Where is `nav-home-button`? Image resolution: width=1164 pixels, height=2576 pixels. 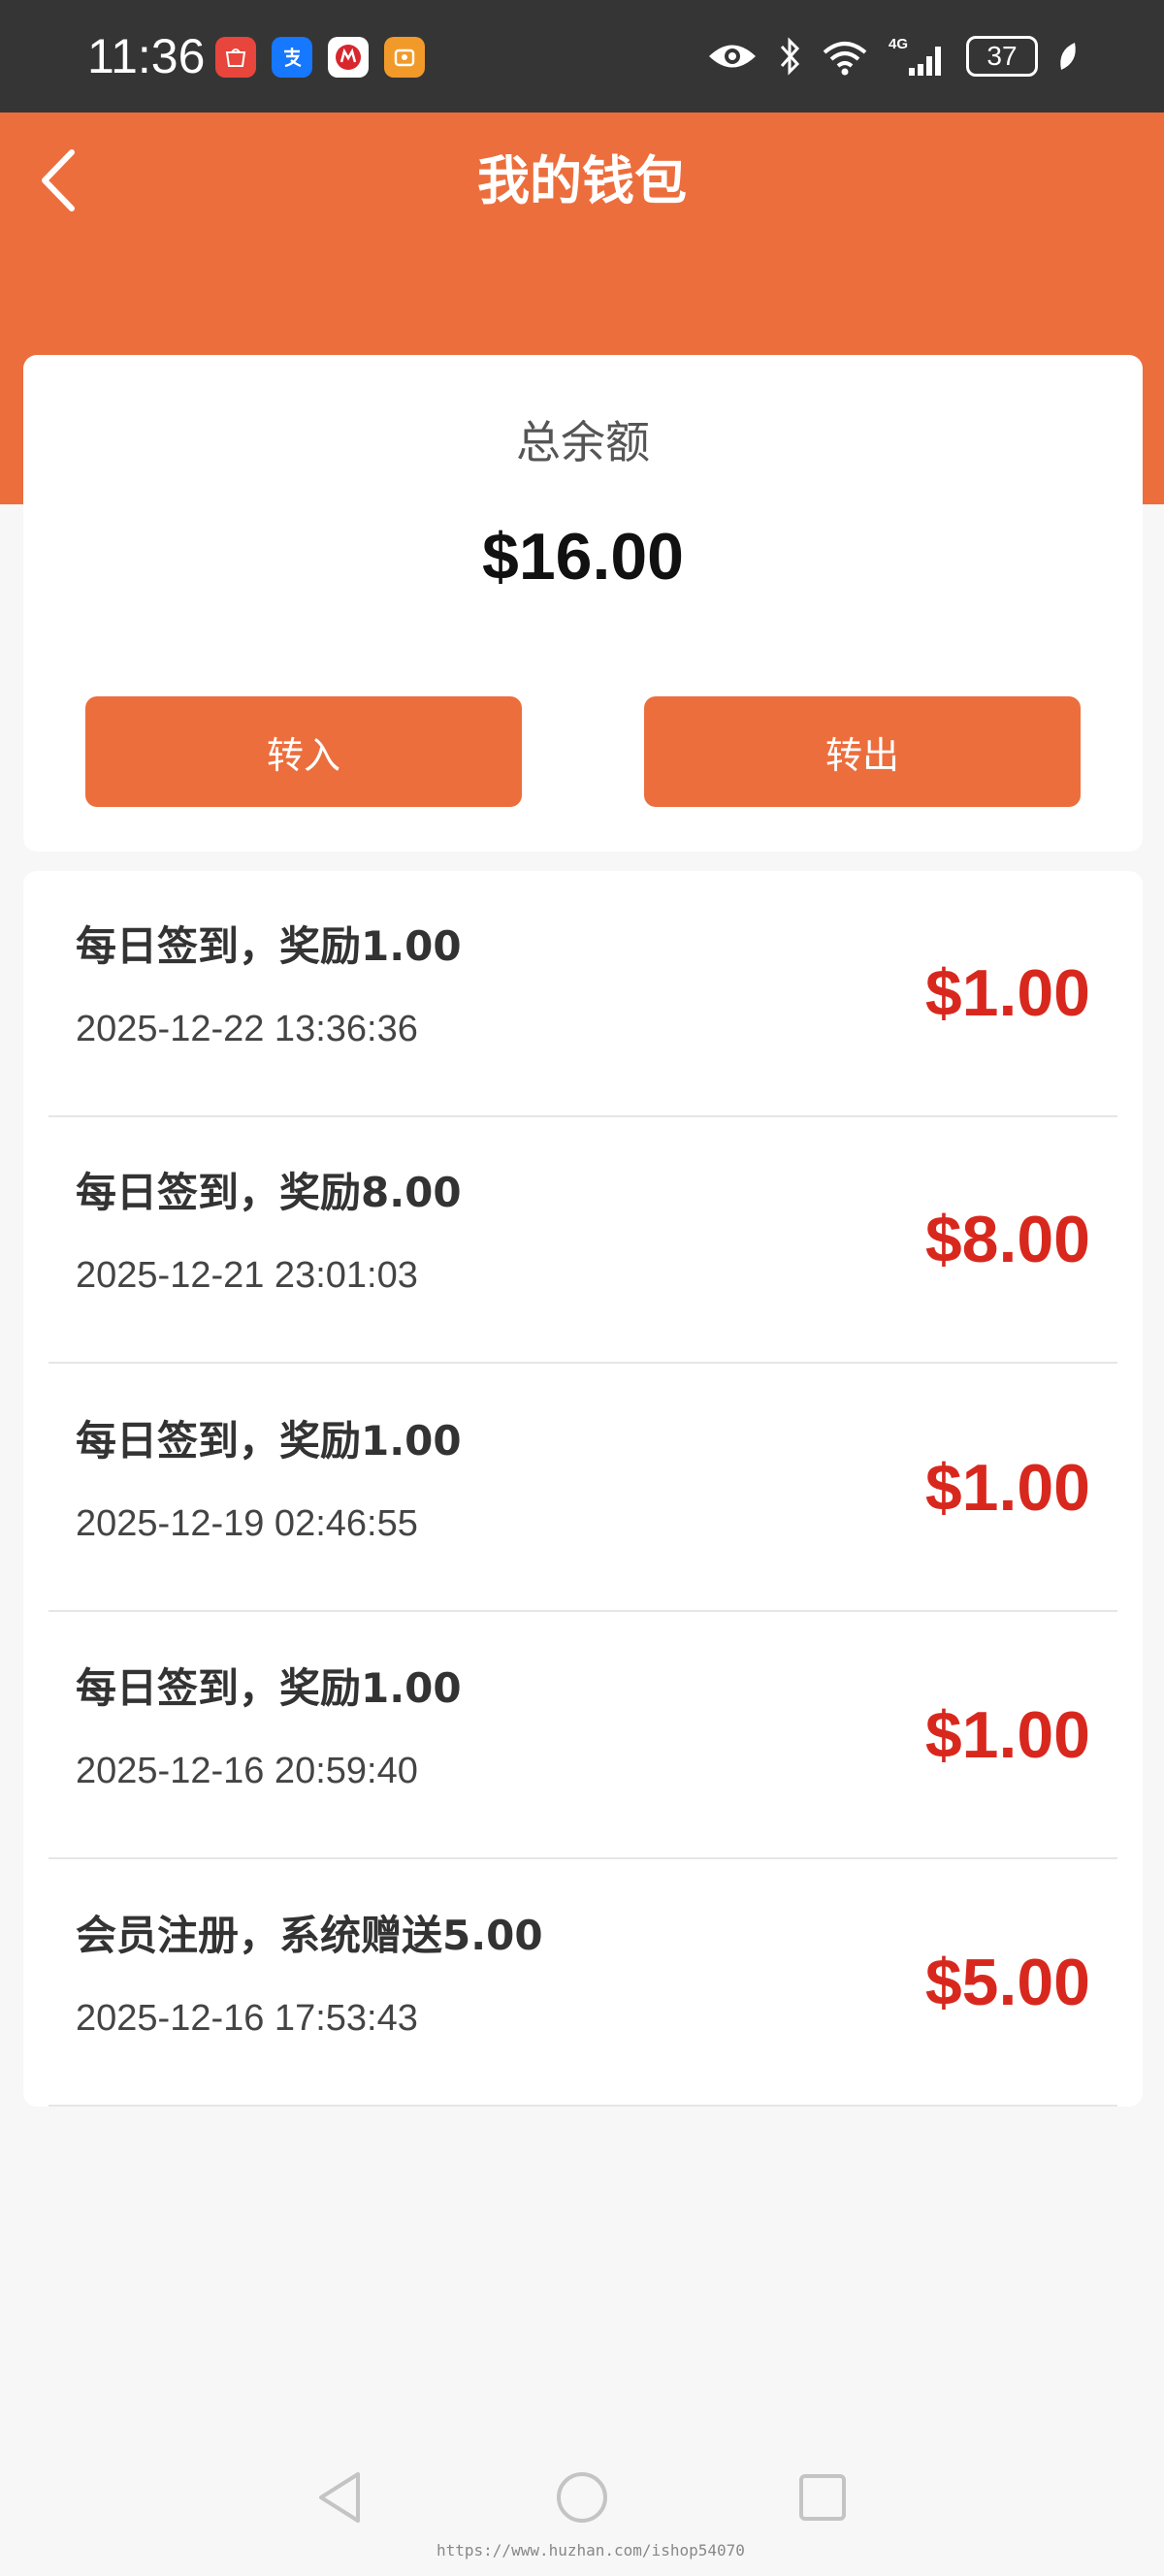
nav-home-button is located at coordinates (582, 2497).